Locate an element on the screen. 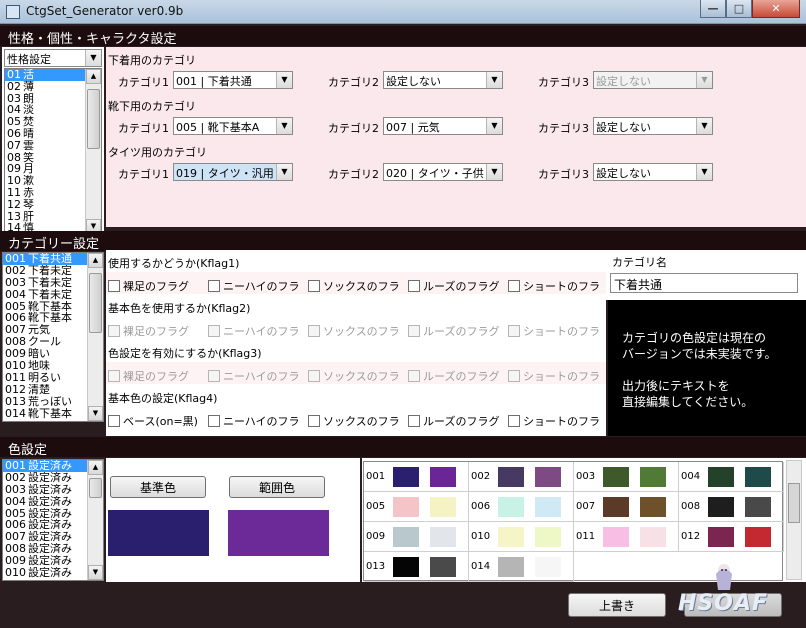  notice-line: 直接編集してください。 is located at coordinates (688, 402).